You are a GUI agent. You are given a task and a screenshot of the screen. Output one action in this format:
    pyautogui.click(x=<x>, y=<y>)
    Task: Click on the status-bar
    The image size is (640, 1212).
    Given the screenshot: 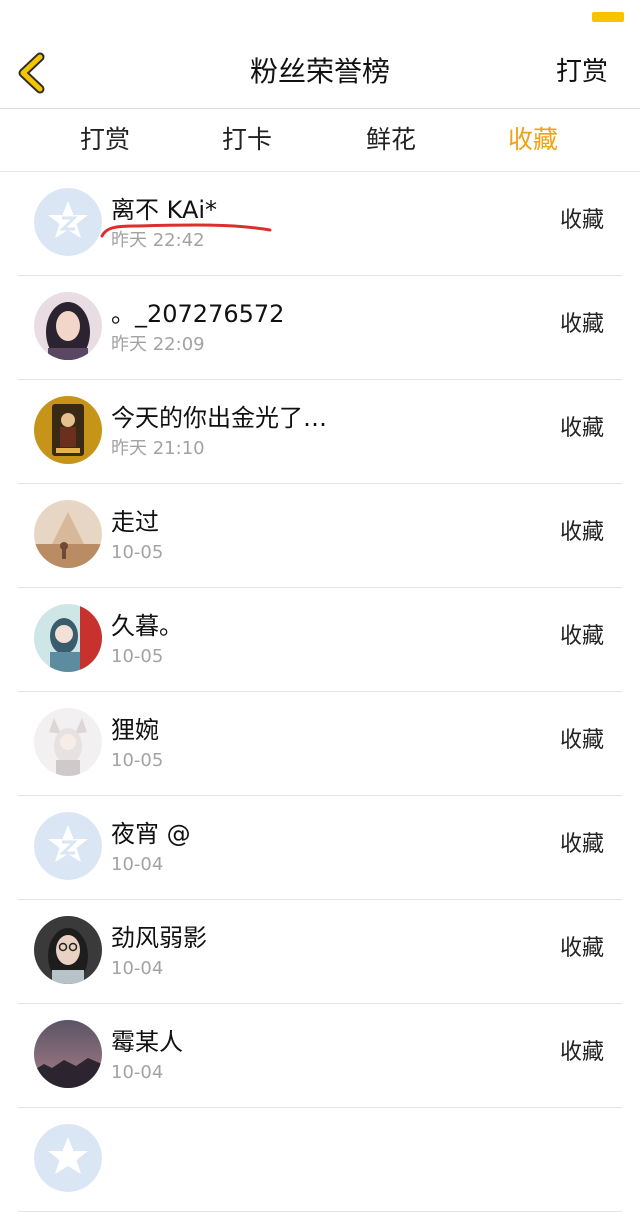 What is the action you would take?
    pyautogui.click(x=320, y=20)
    